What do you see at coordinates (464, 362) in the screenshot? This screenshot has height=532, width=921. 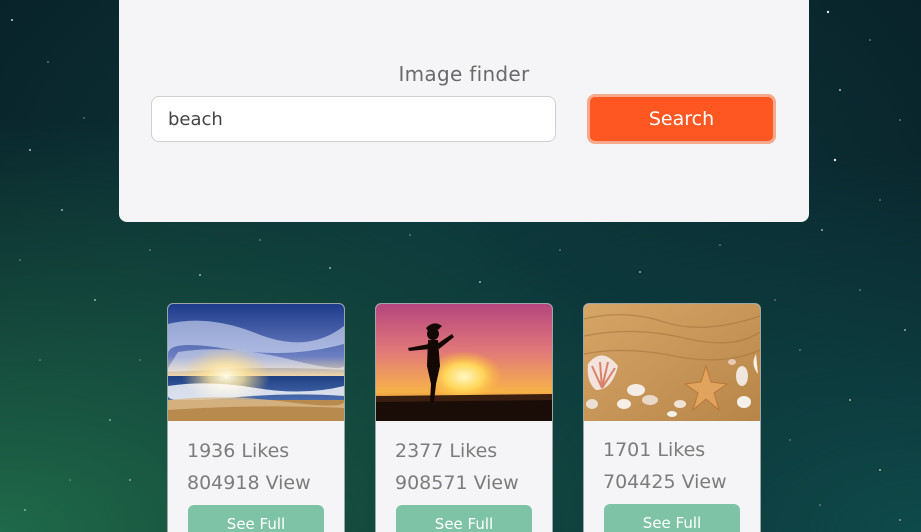 I see `silhouette-sunset-image` at bounding box center [464, 362].